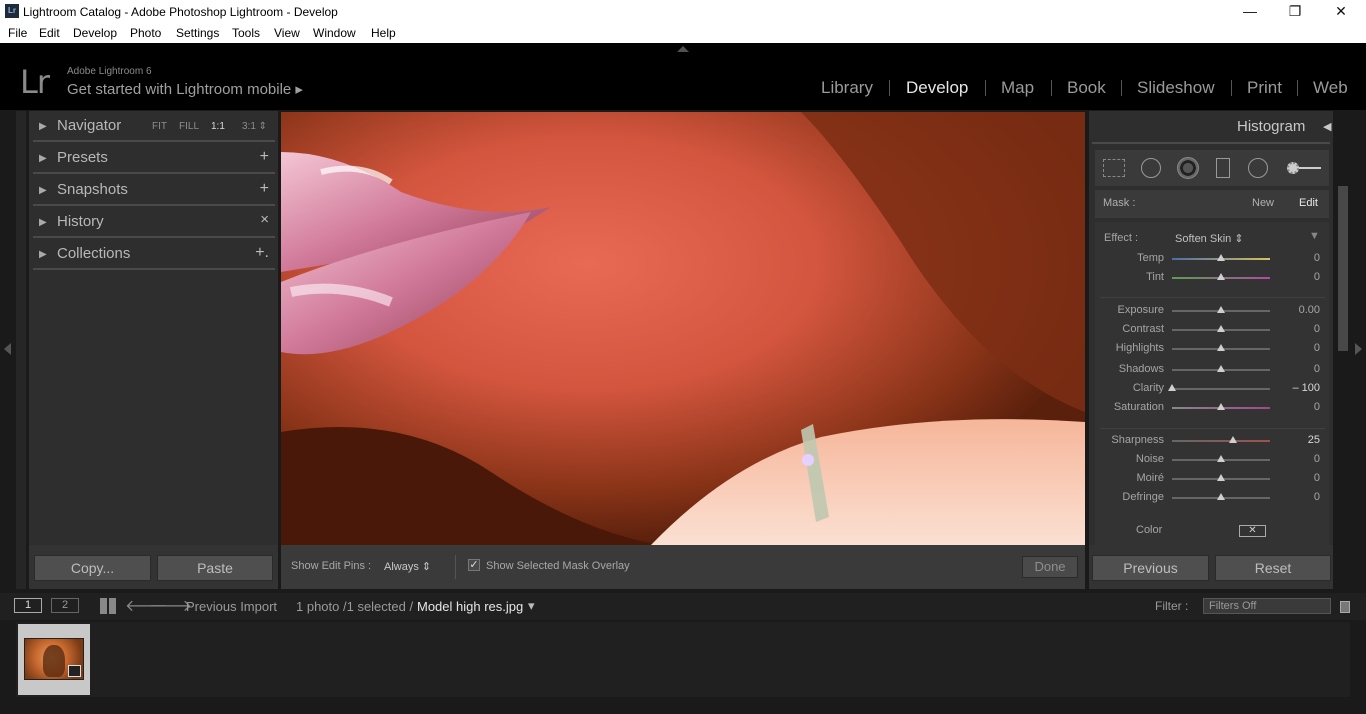 This screenshot has height=714, width=1366. What do you see at coordinates (1150, 568) in the screenshot?
I see `previous-button: Previous` at bounding box center [1150, 568].